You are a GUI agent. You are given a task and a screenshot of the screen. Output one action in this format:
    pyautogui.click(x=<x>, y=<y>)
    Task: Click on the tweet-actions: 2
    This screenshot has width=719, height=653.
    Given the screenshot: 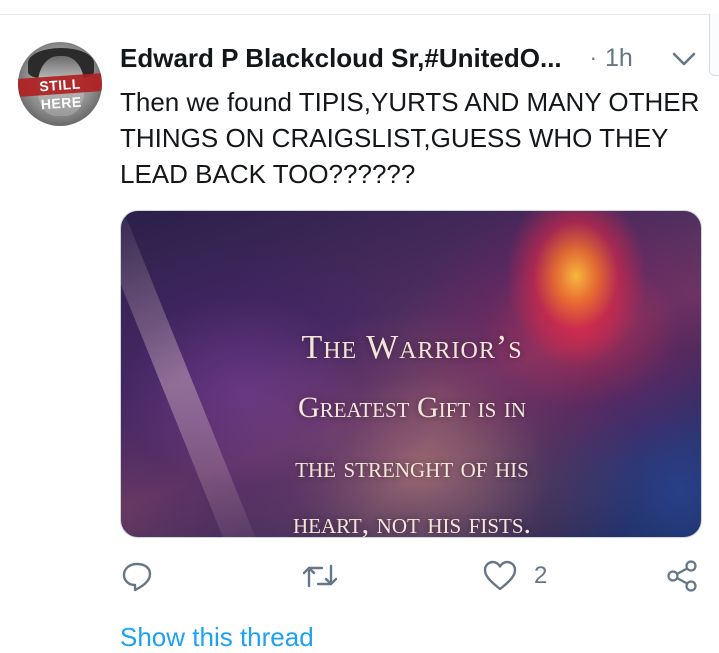 What is the action you would take?
    pyautogui.click(x=415, y=576)
    